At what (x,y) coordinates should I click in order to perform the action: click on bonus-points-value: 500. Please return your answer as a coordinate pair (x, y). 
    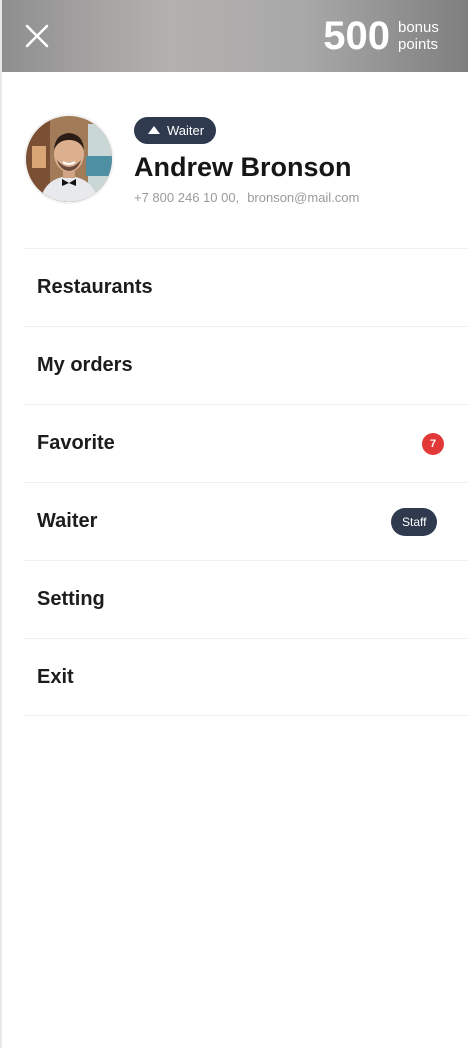
    Looking at the image, I should click on (356, 36).